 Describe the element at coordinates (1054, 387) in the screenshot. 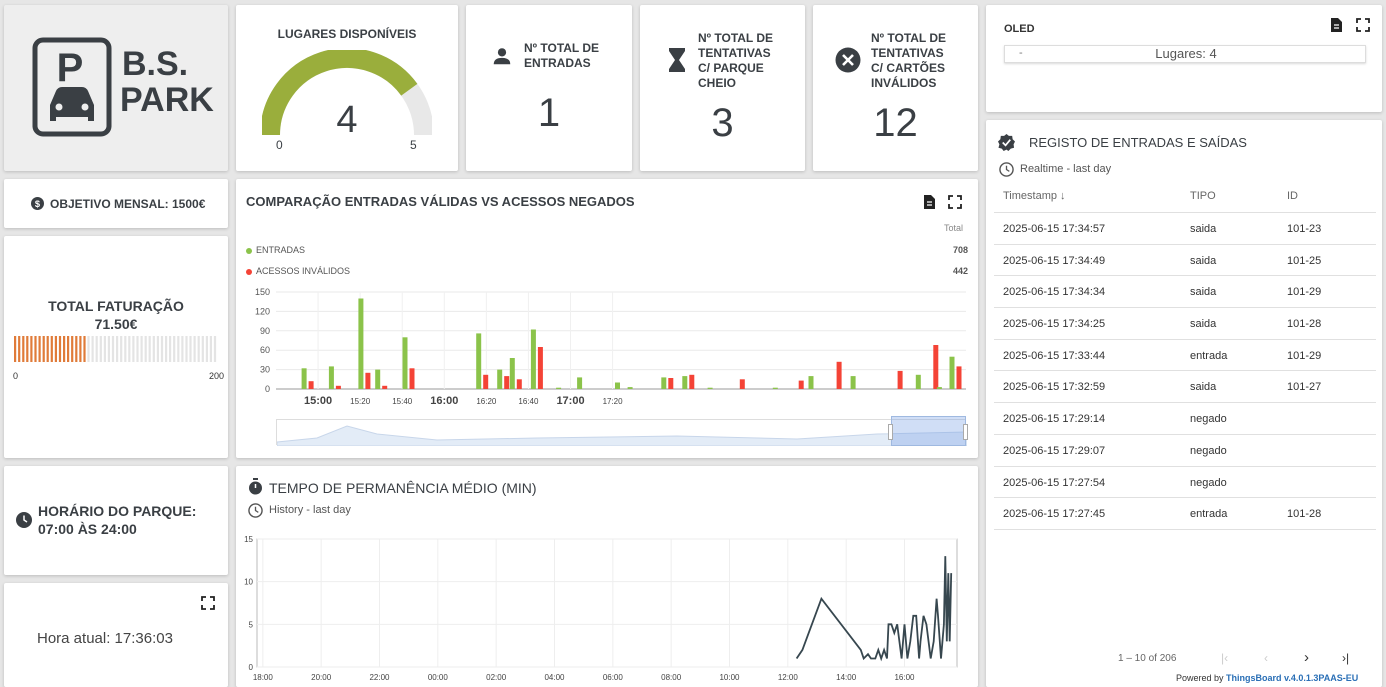

I see `cell-timestamp: 2025-06-15 17:32:59` at that location.